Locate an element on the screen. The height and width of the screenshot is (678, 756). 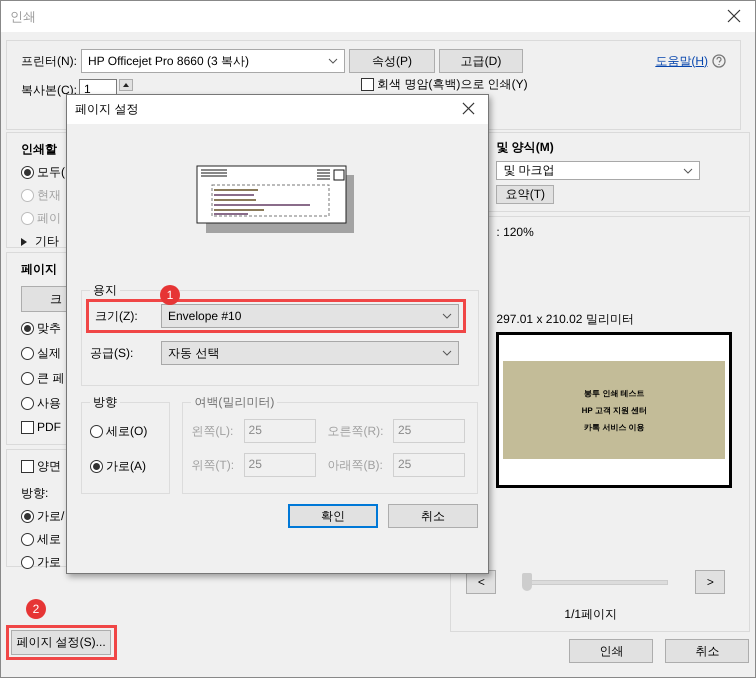
group-title: 방향 is located at coordinates (105, 402).